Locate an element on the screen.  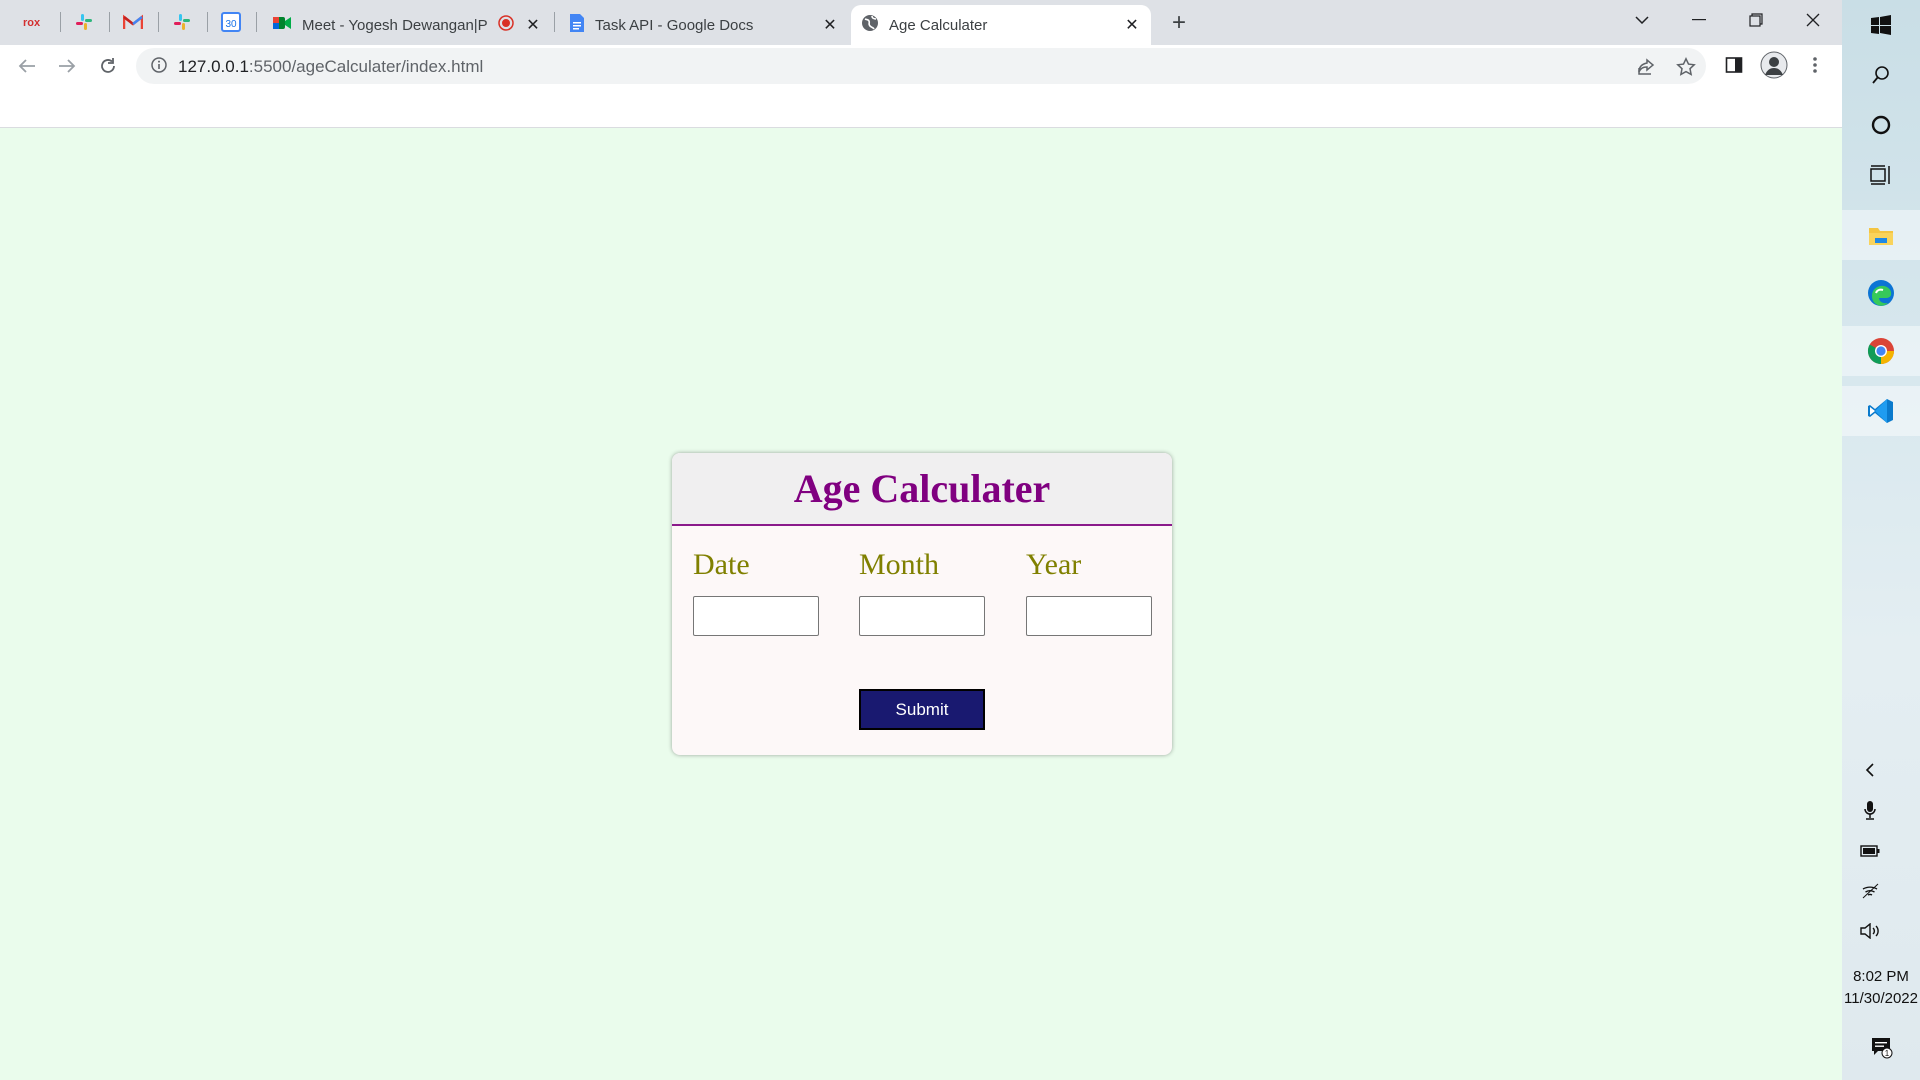
year-label: Year is located at coordinates (1054, 564).